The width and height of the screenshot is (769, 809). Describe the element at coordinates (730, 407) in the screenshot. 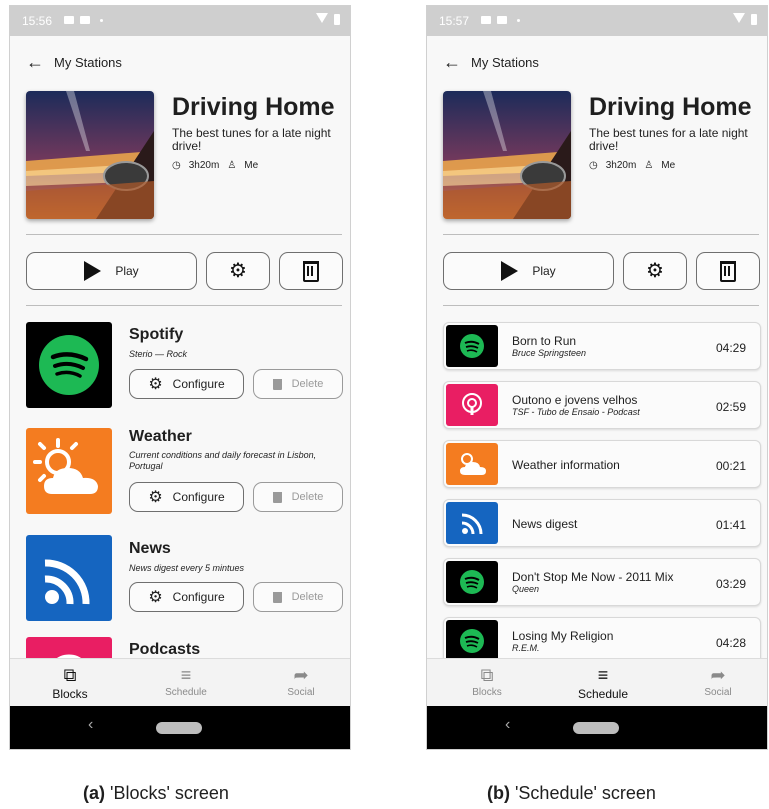

I see `item-duration: 02:59` at that location.